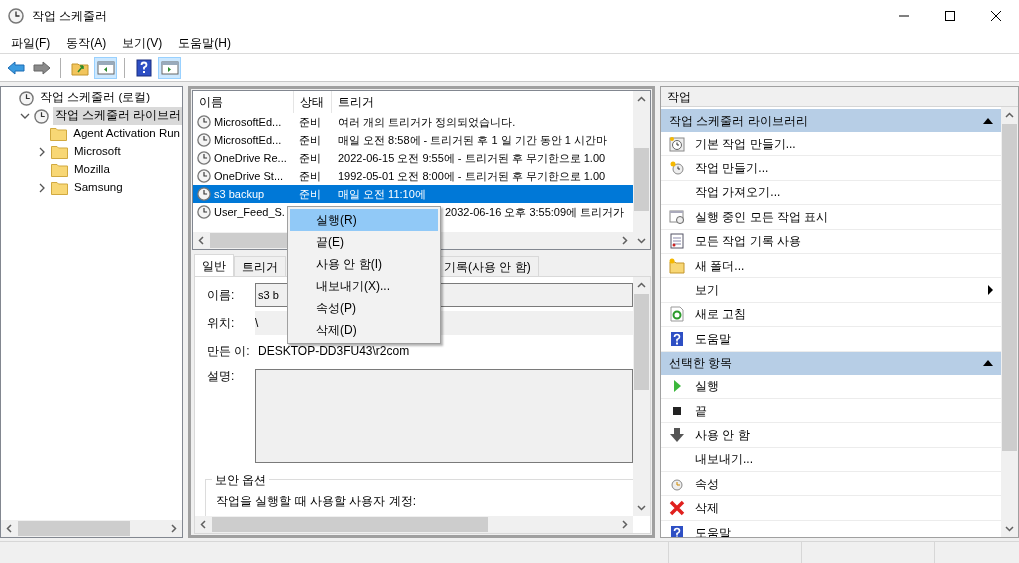  What do you see at coordinates (221, 323) in the screenshot?
I see `field-label: 위치:` at bounding box center [221, 323].